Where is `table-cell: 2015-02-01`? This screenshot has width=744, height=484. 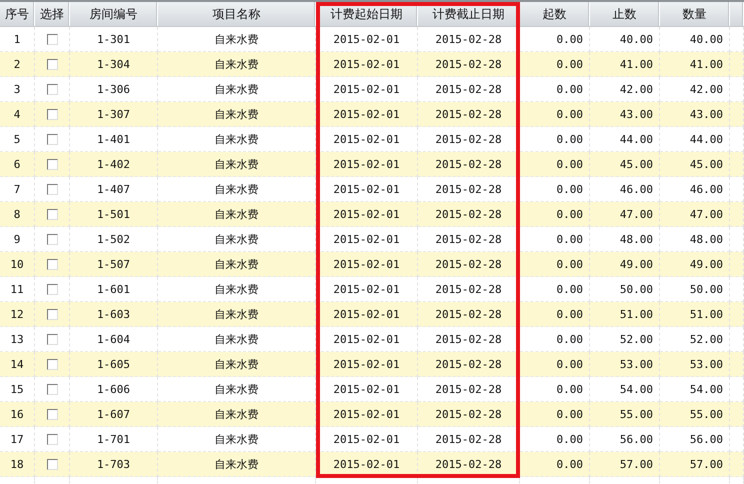
table-cell: 2015-02-01 is located at coordinates (367, 464).